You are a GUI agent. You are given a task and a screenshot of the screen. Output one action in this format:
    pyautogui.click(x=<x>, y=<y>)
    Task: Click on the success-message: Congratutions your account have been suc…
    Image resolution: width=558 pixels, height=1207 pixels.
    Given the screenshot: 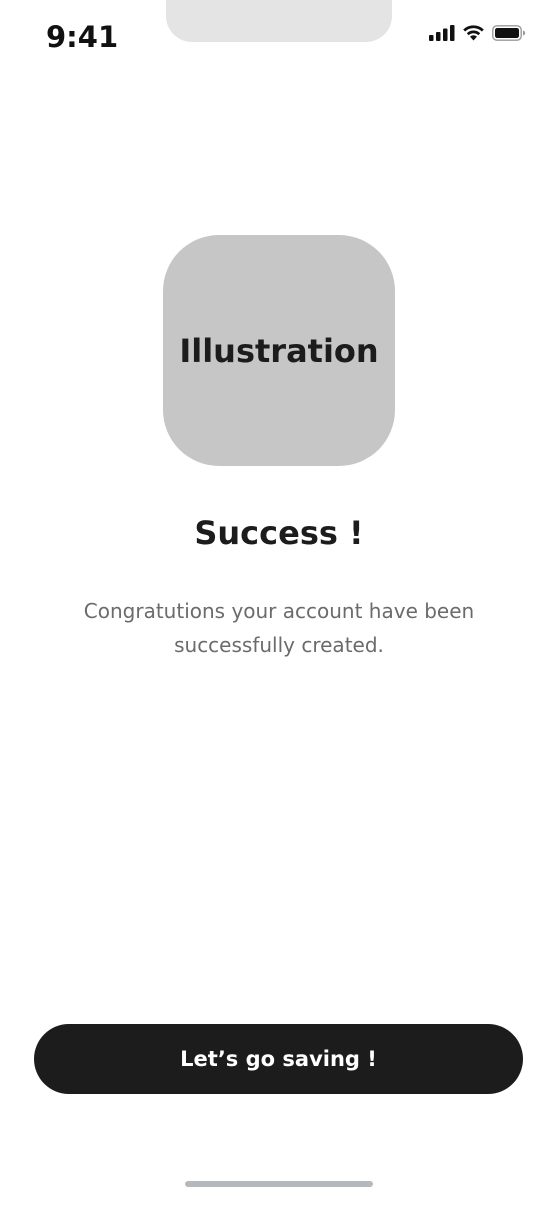 What is the action you would take?
    pyautogui.click(x=279, y=628)
    